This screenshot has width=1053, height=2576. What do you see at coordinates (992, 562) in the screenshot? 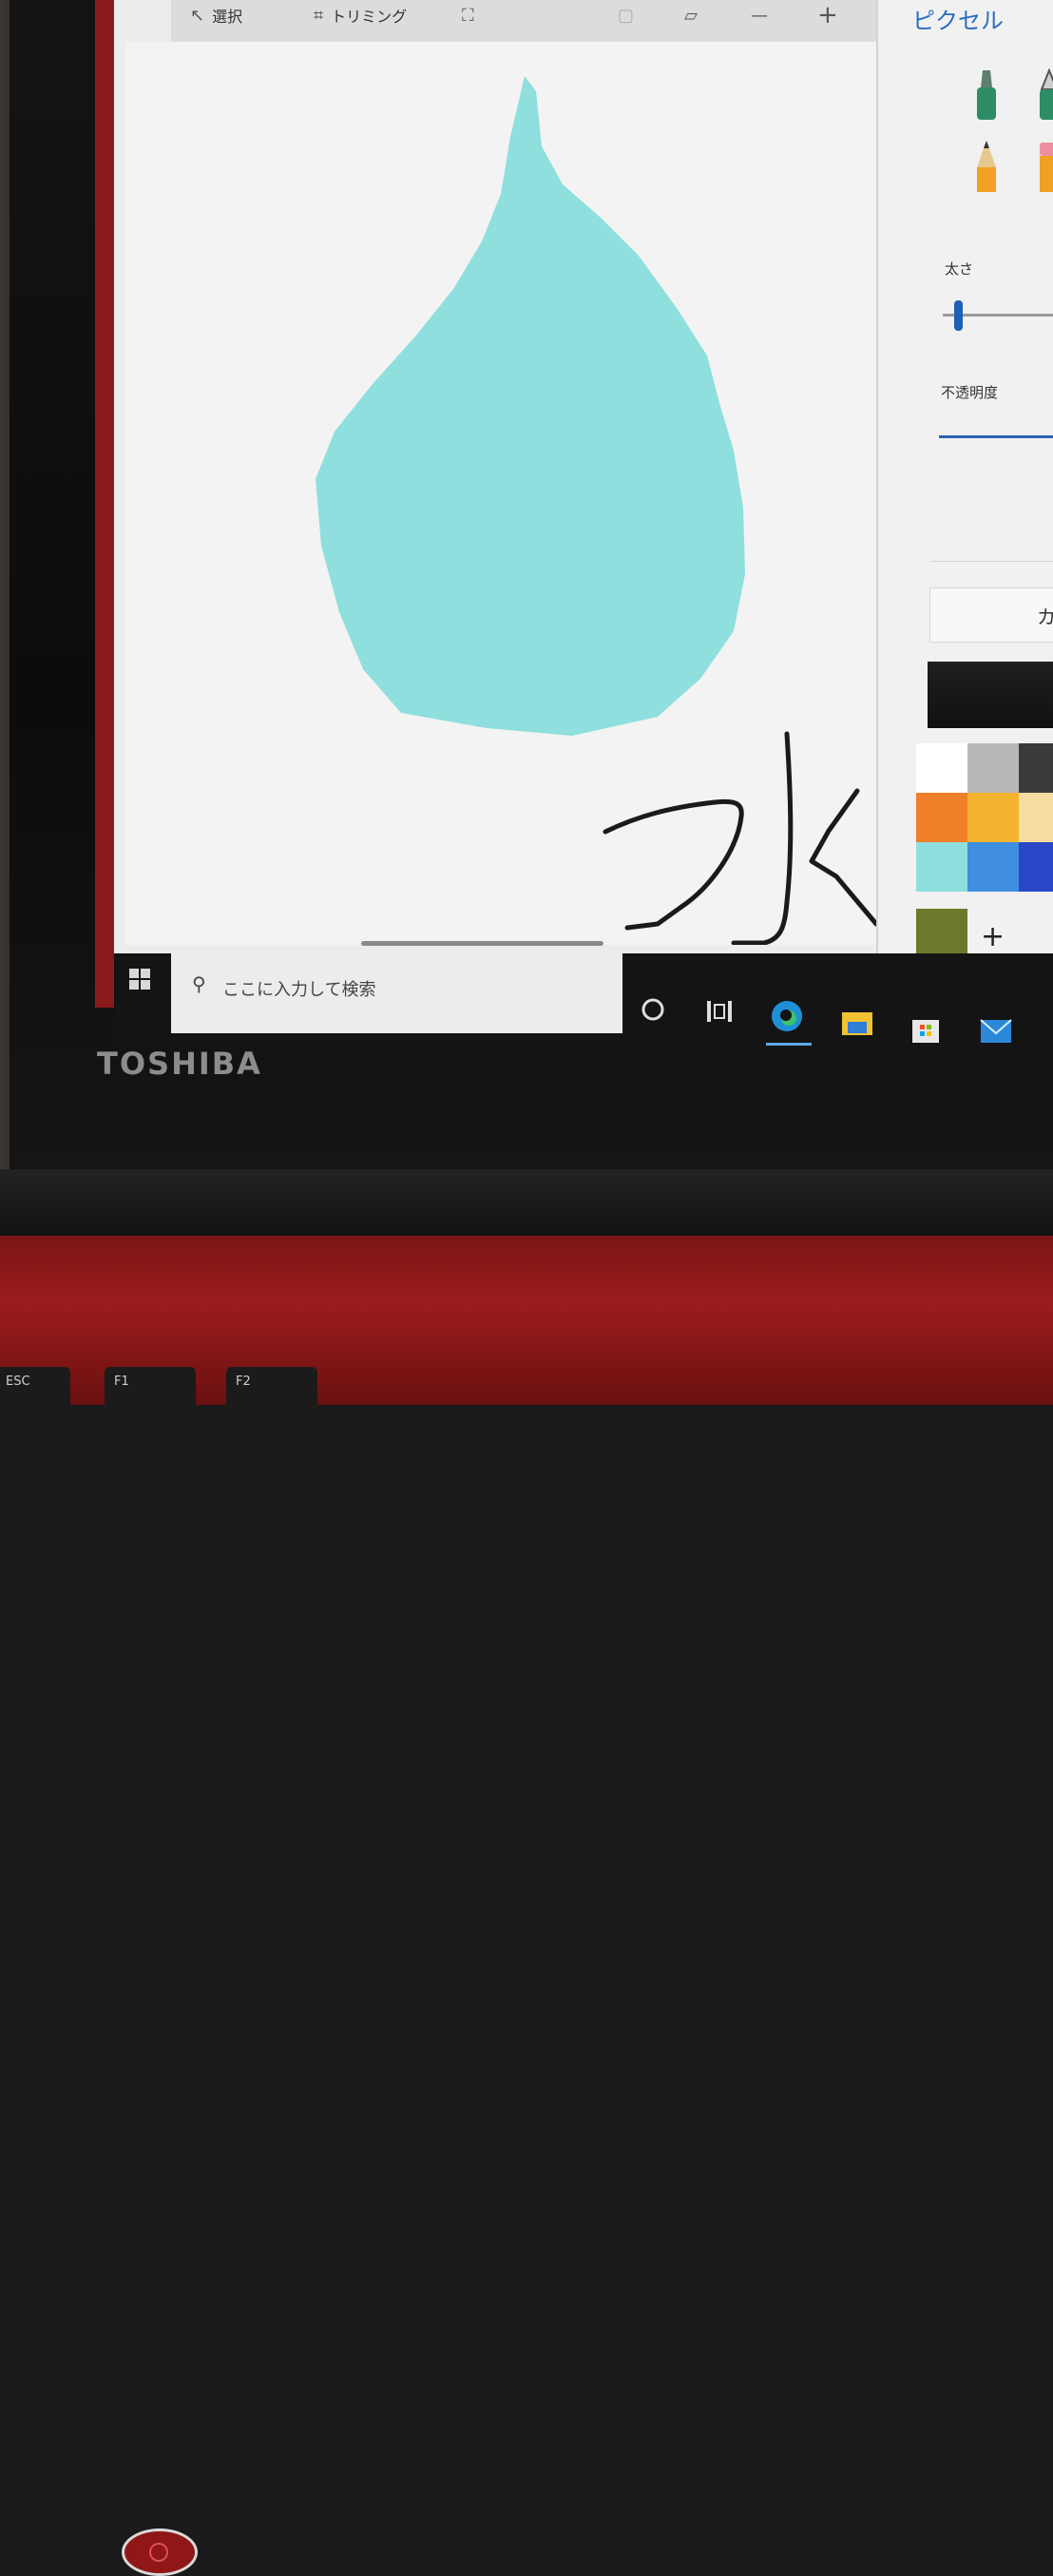
I see `panel-divider` at bounding box center [992, 562].